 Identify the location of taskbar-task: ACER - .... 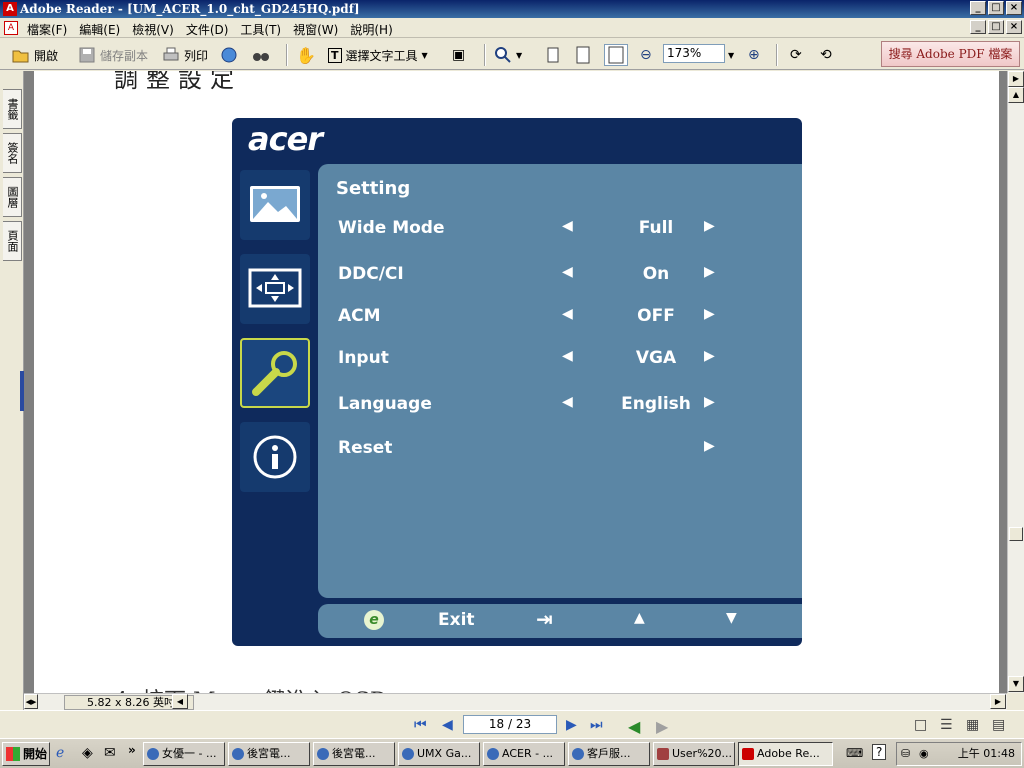
(524, 754).